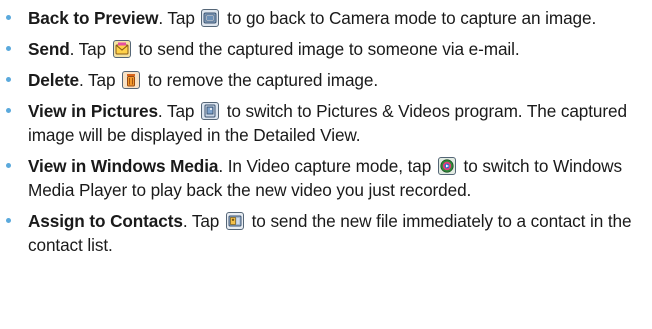 The image size is (652, 329). What do you see at coordinates (210, 18) in the screenshot?
I see `camera-preview-icon` at bounding box center [210, 18].